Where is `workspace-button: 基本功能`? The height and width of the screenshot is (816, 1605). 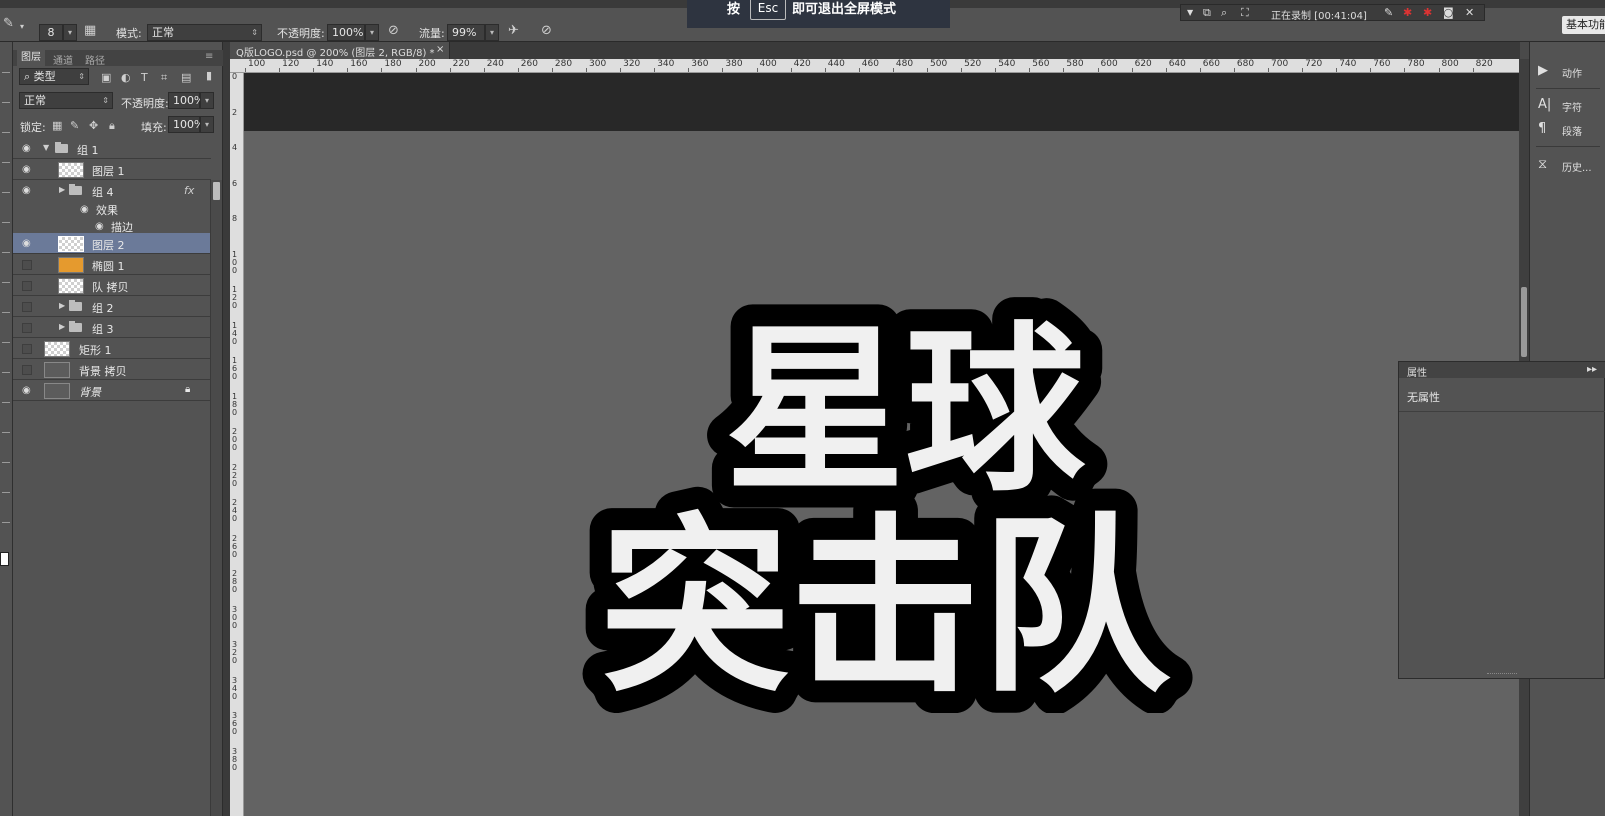 workspace-button: 基本功能 is located at coordinates (1583, 25).